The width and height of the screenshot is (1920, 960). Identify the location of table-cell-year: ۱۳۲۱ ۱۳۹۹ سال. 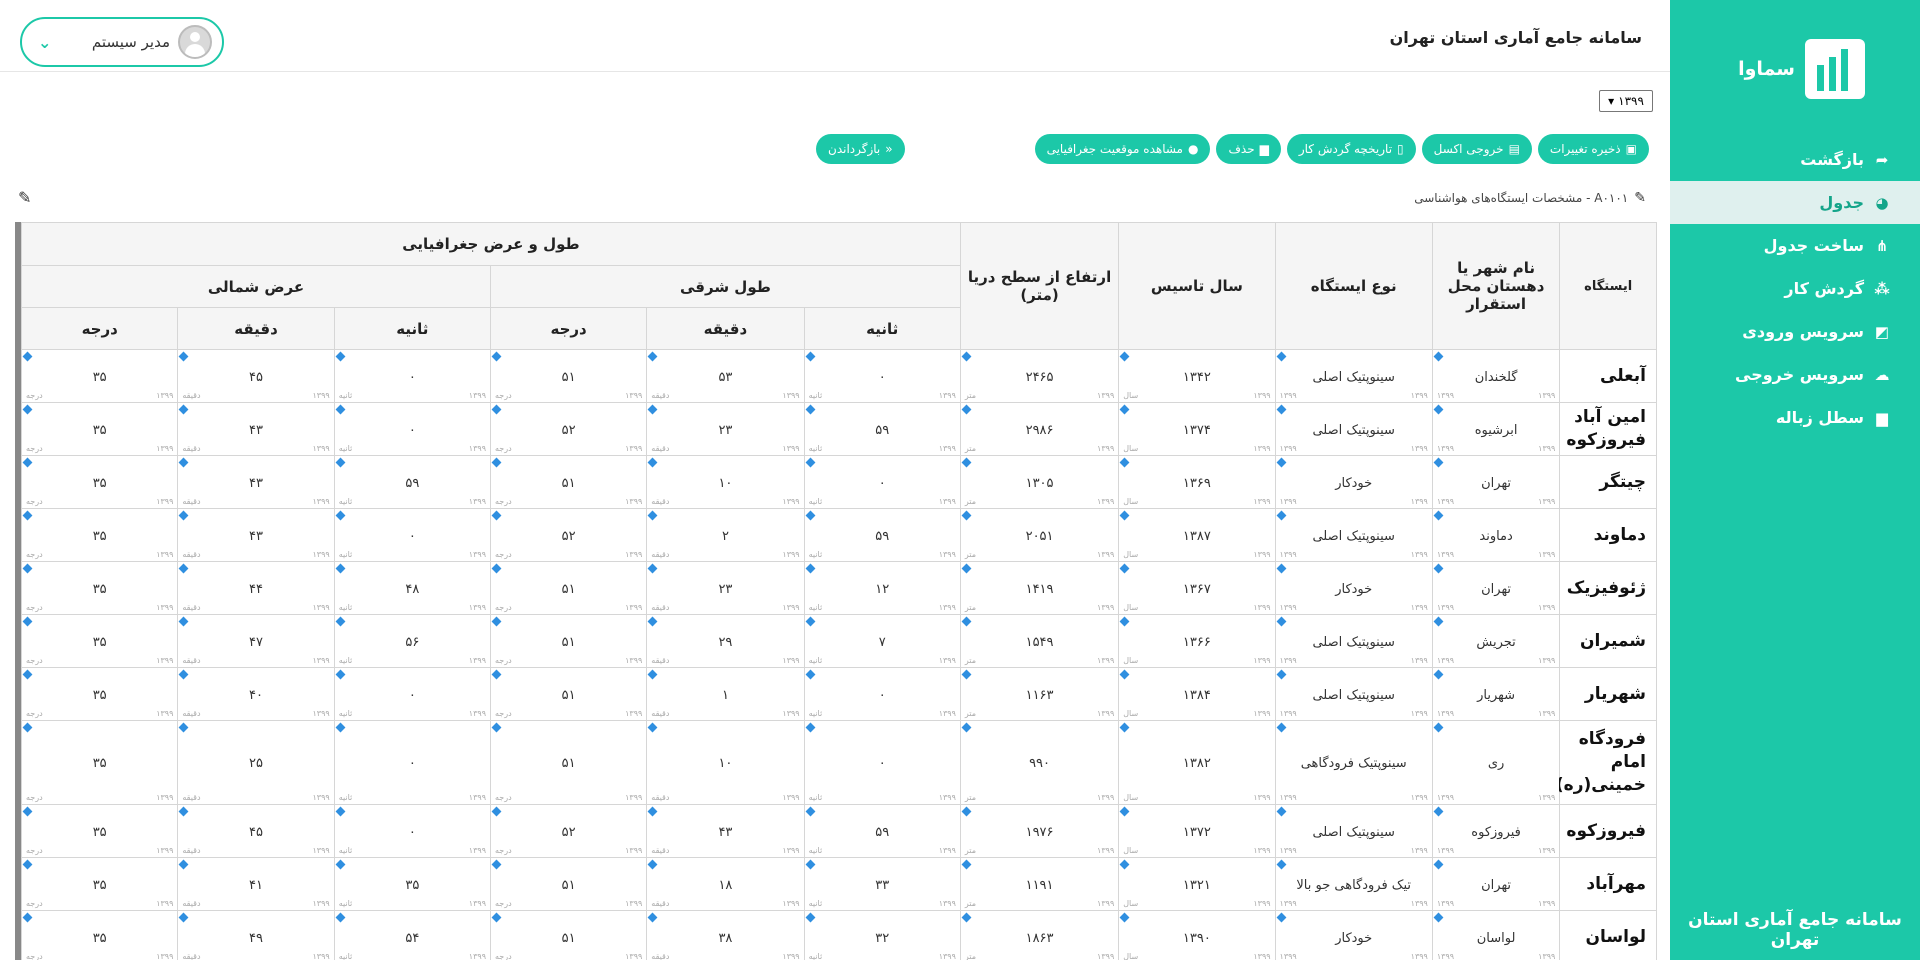
(1197, 884).